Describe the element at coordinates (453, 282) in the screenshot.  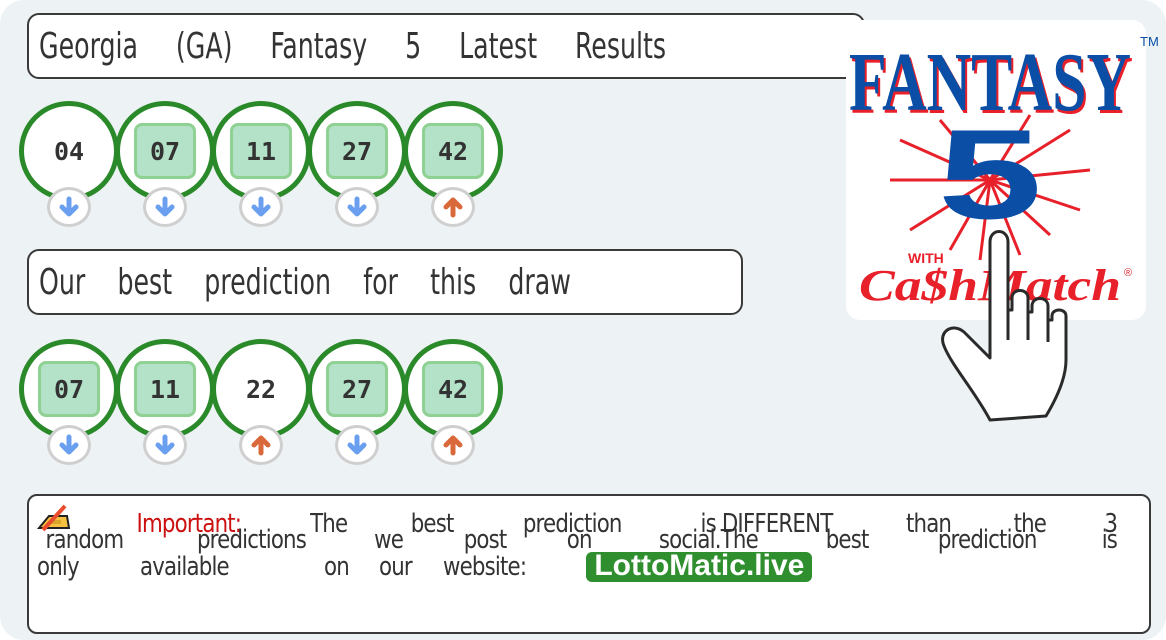
I see `title-word: this` at that location.